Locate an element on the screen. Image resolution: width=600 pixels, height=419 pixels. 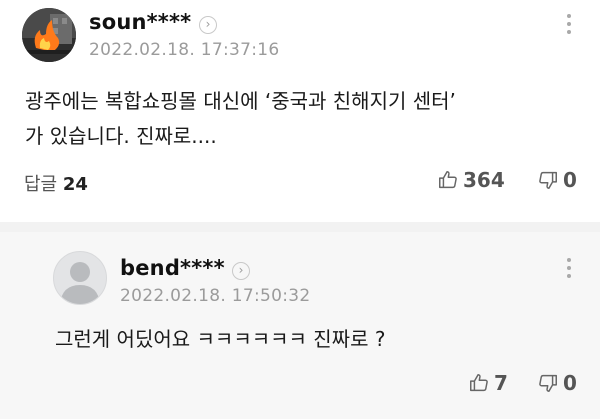
comment-timestamp: 2022.02.18. 17:37:16 is located at coordinates (184, 50).